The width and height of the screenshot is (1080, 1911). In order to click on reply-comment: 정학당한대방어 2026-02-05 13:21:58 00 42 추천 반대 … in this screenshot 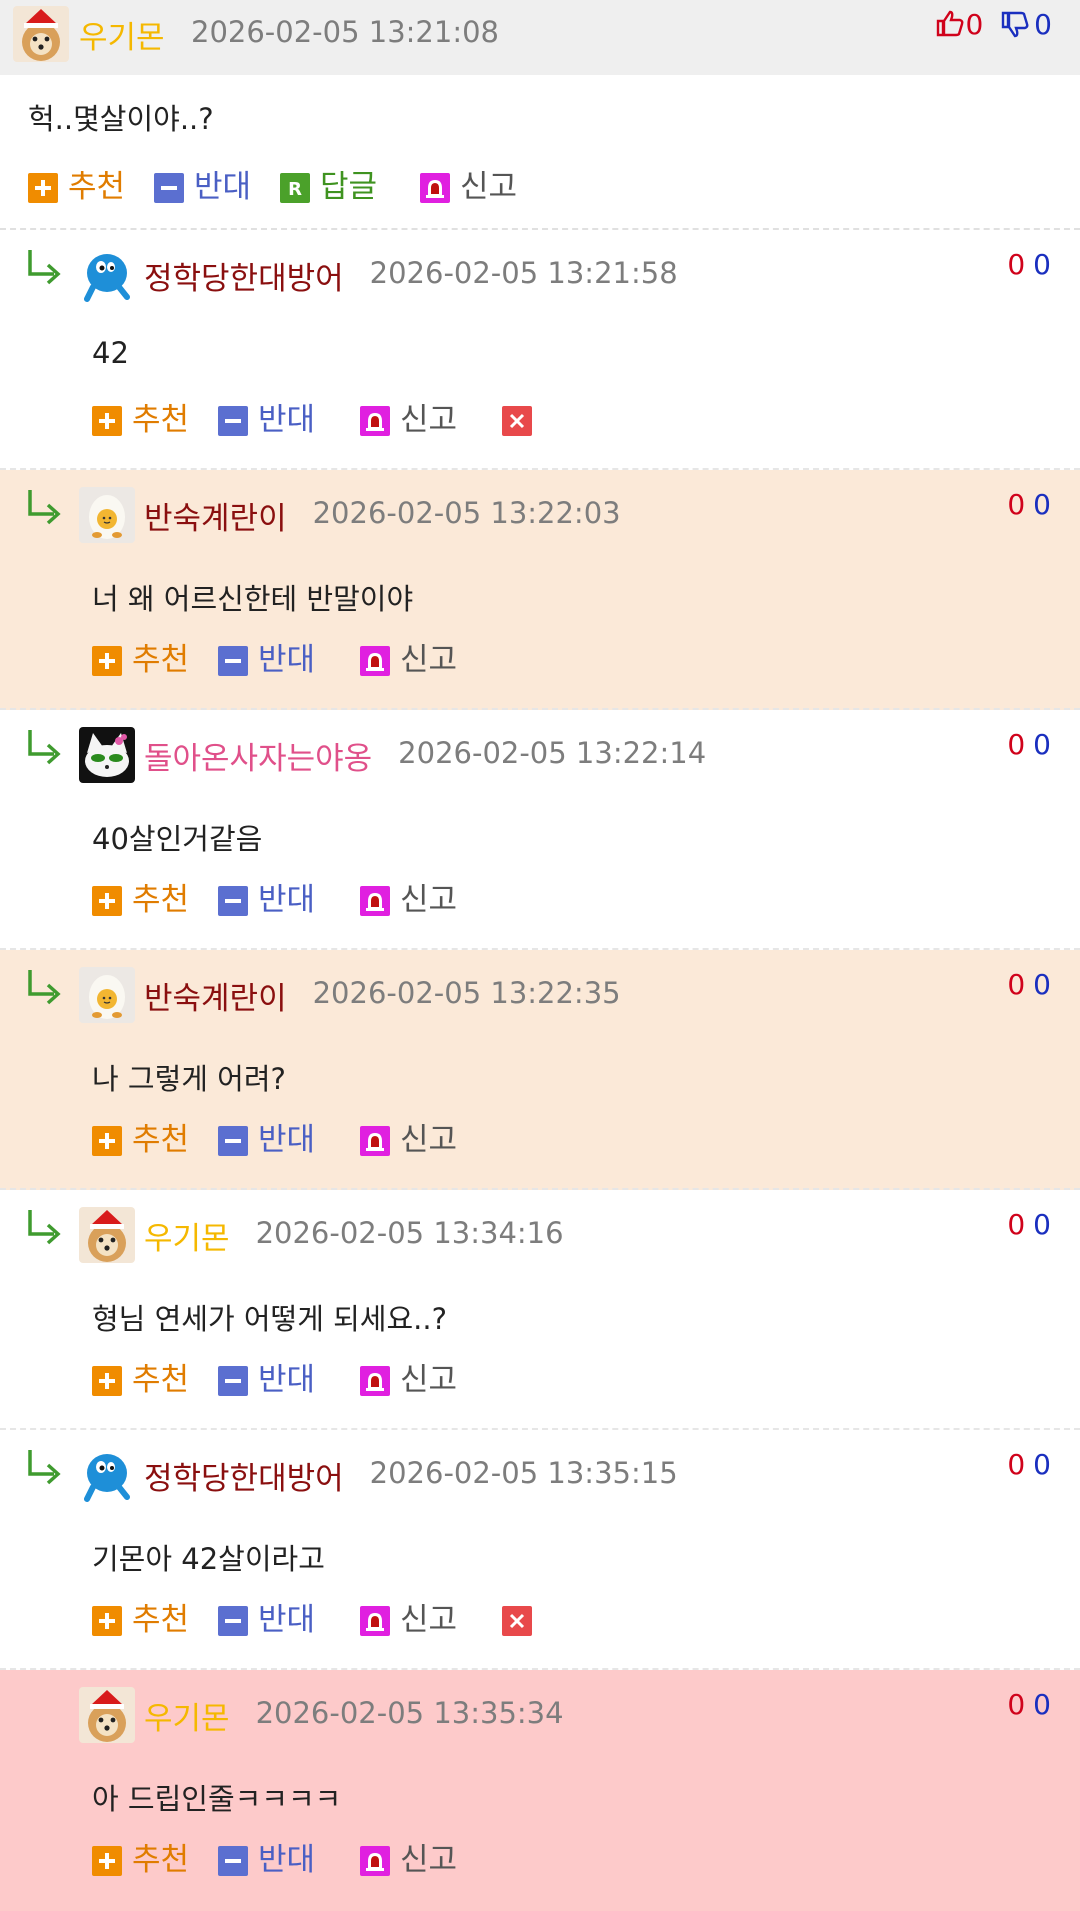, I will do `click(540, 350)`.